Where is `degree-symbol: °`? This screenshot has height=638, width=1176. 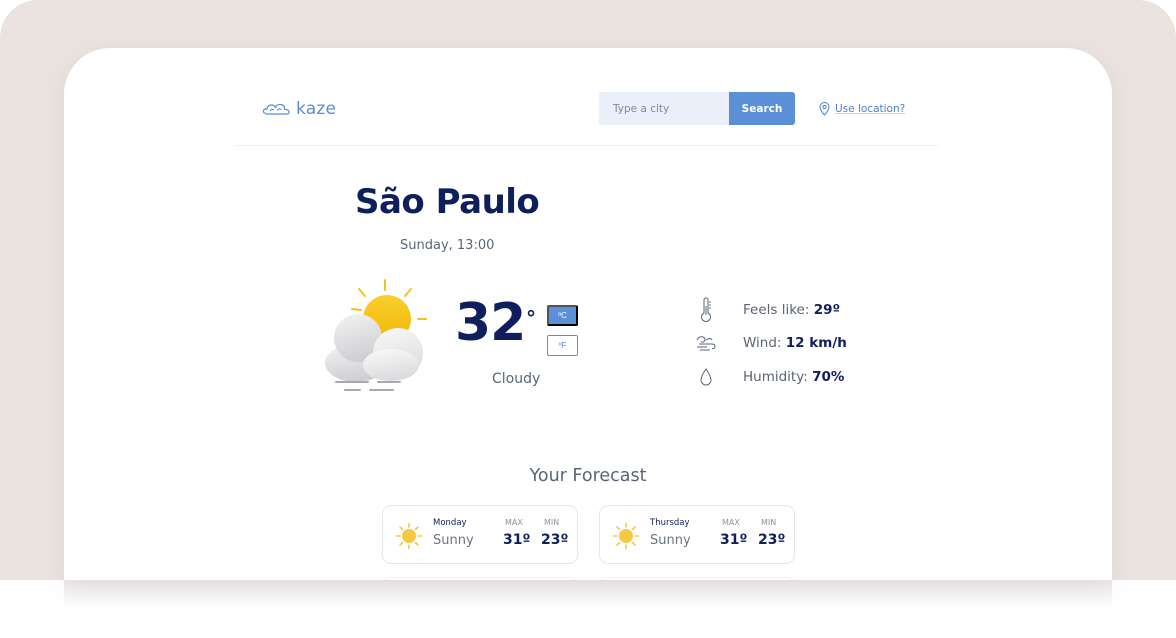 degree-symbol: ° is located at coordinates (531, 318).